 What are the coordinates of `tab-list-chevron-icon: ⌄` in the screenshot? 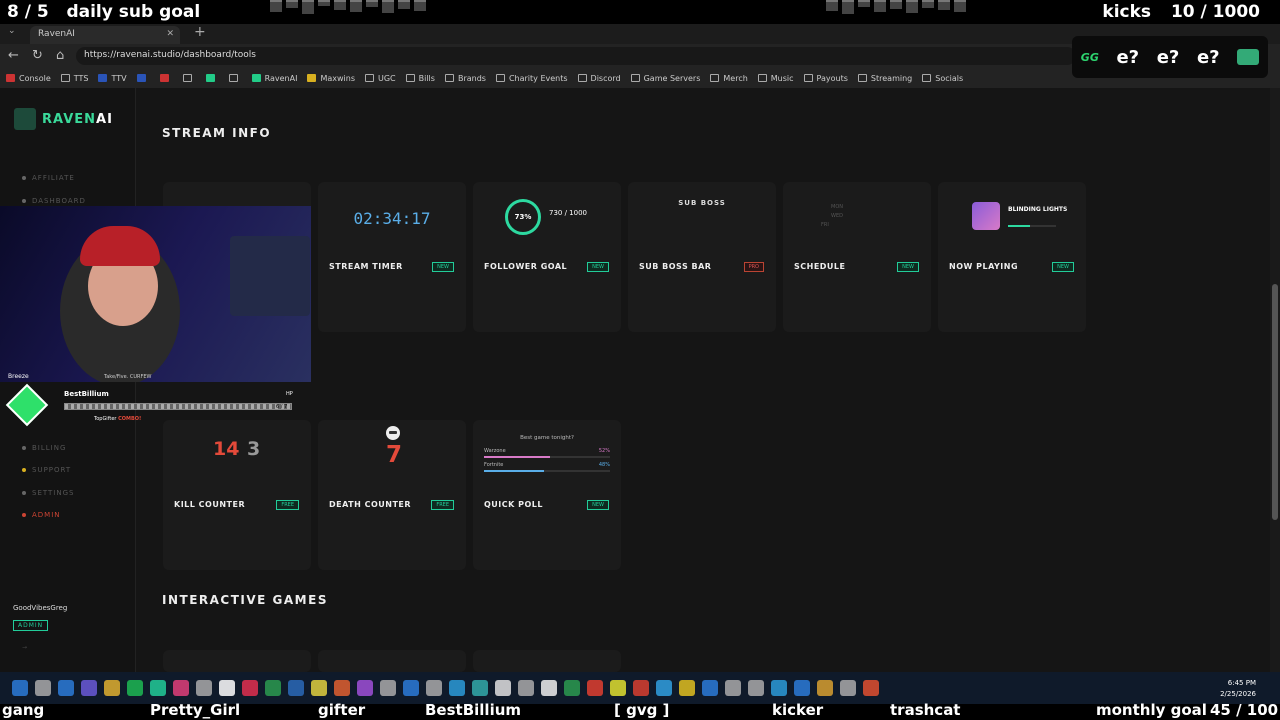 It's located at (12, 31).